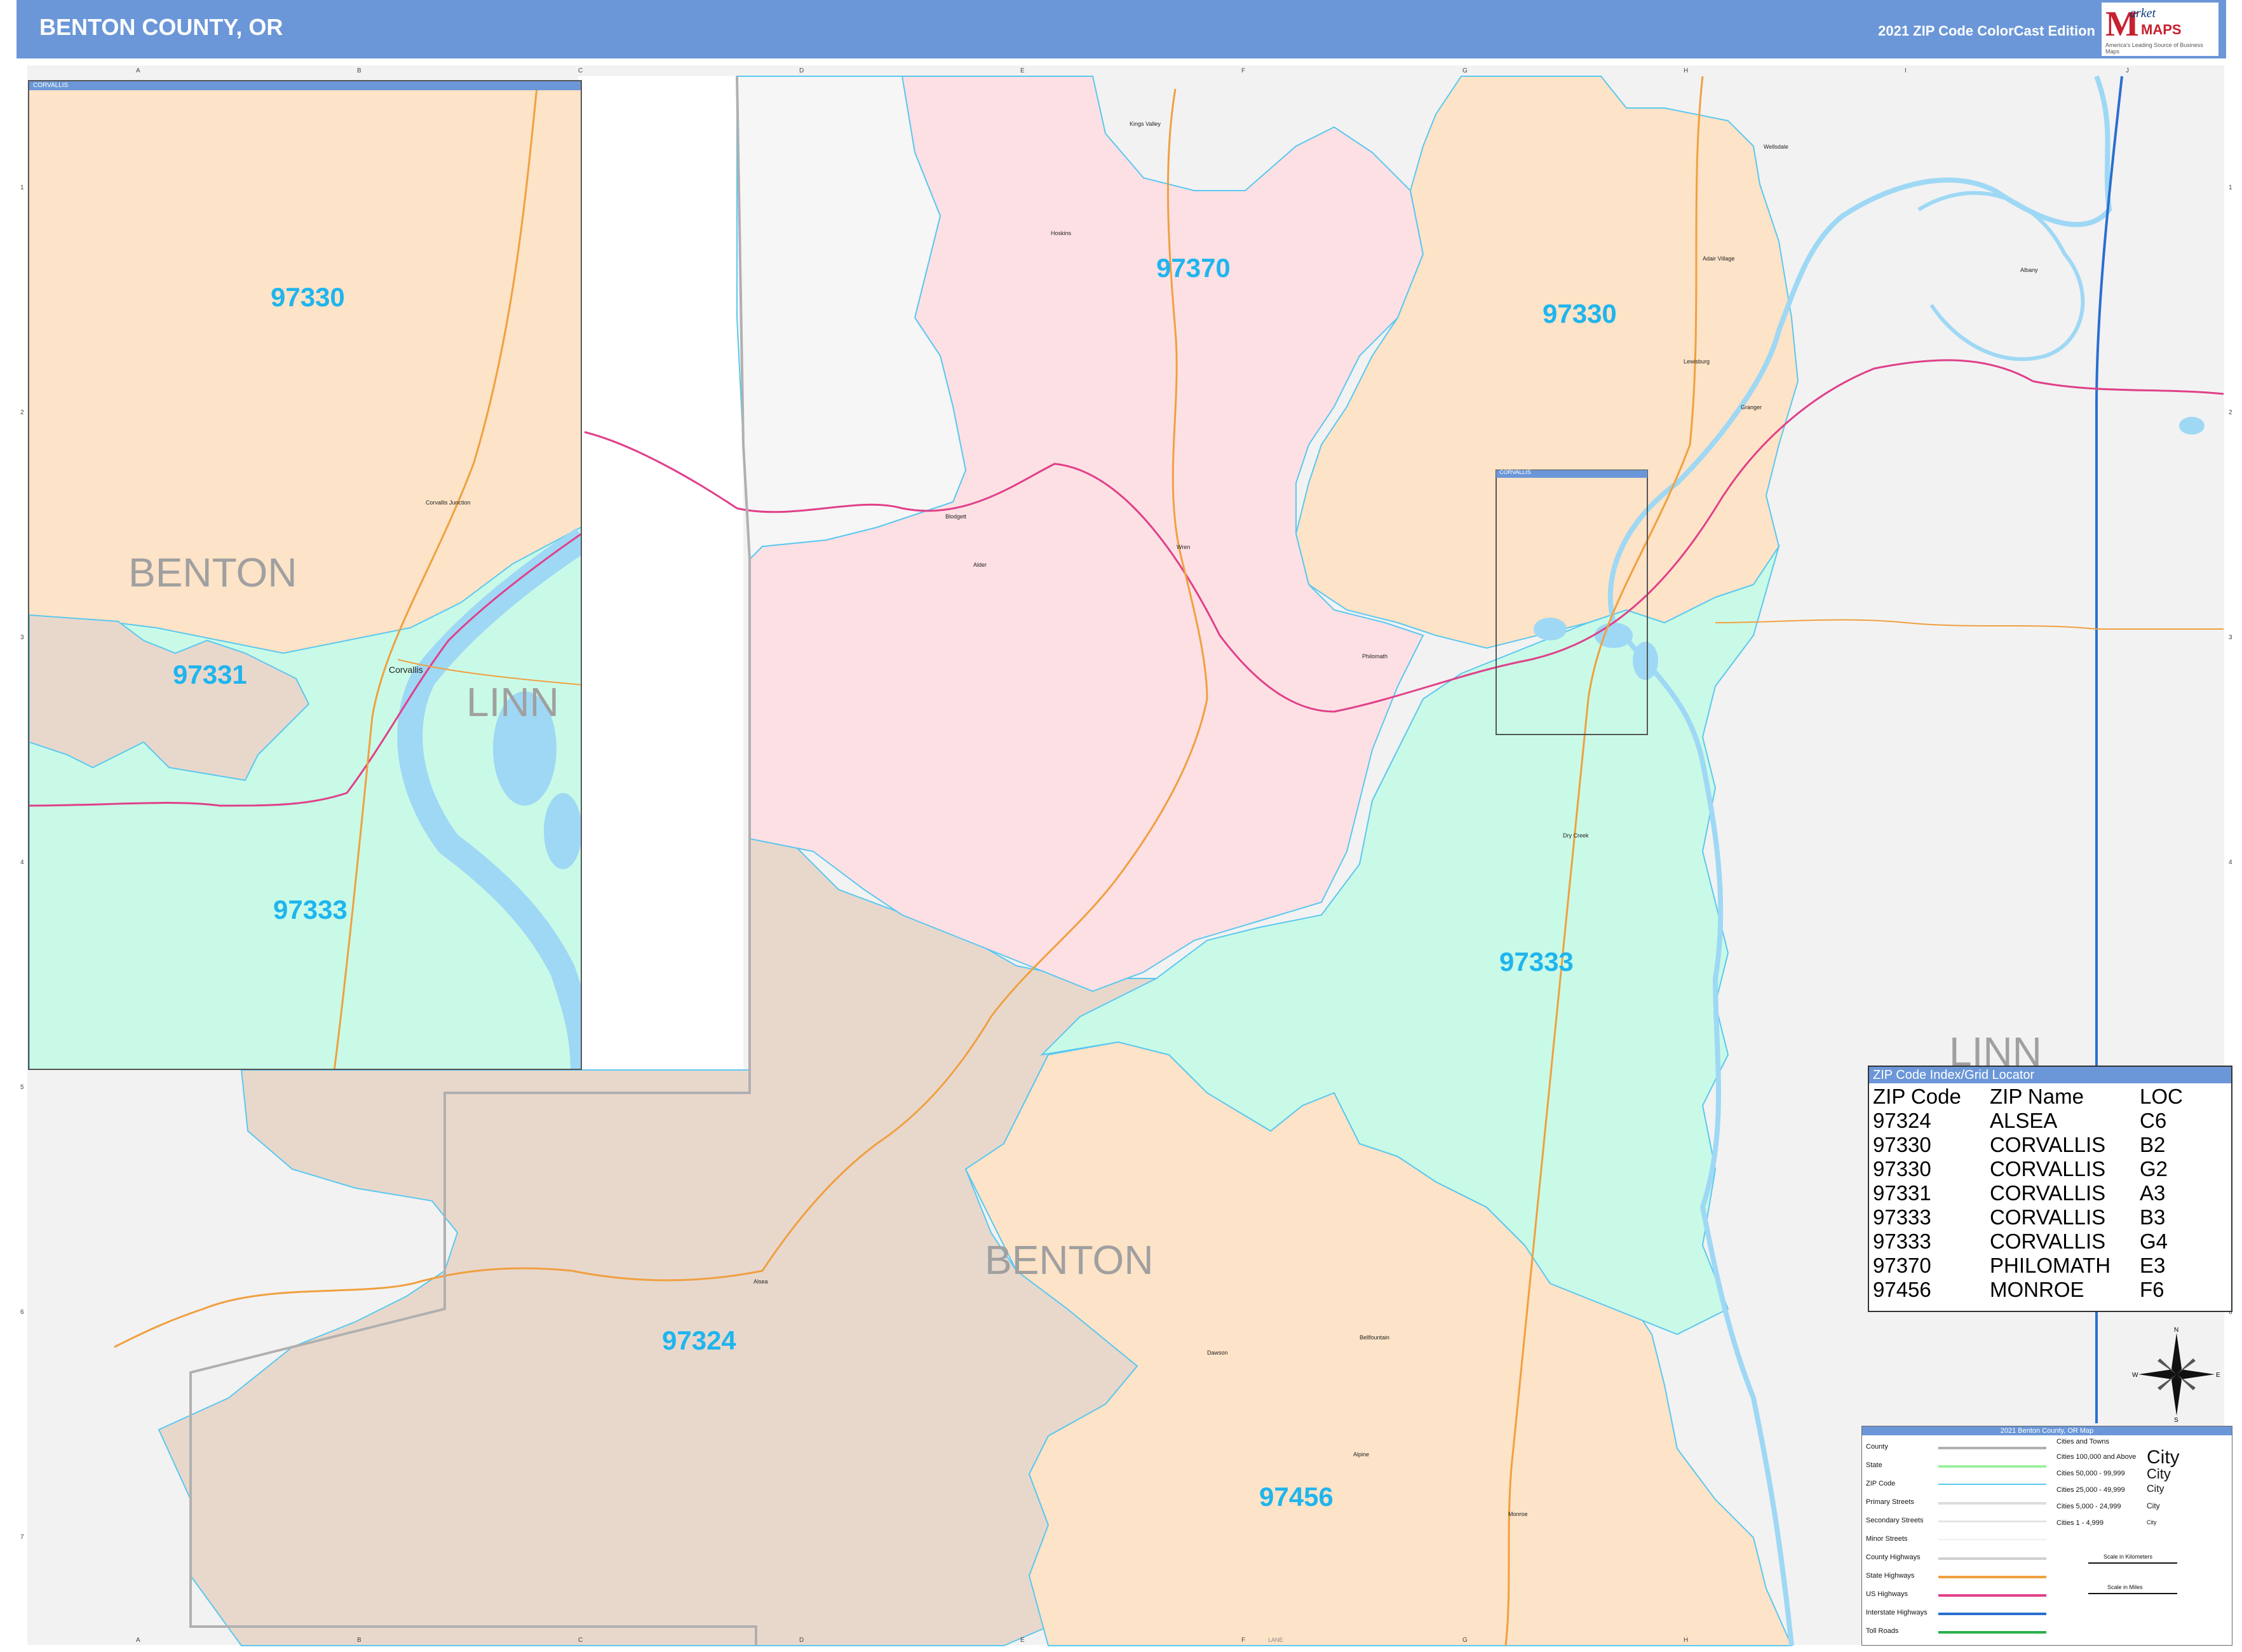 The image size is (2242, 1652). What do you see at coordinates (2050, 1266) in the screenshot?
I see `zip-index-name: PHILOMATH` at bounding box center [2050, 1266].